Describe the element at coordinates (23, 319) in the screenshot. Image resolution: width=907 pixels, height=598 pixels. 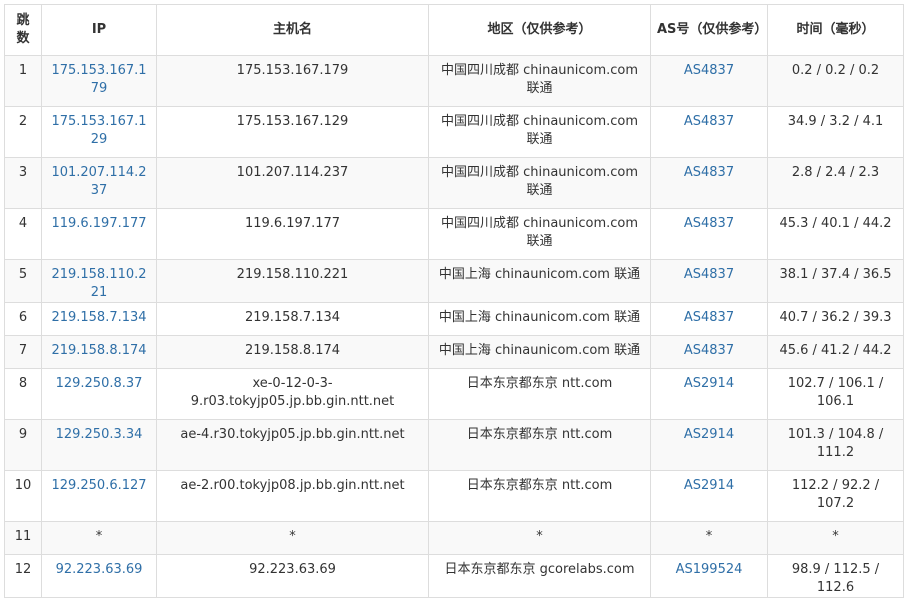
I see `hop-column-cell: 6` at that location.